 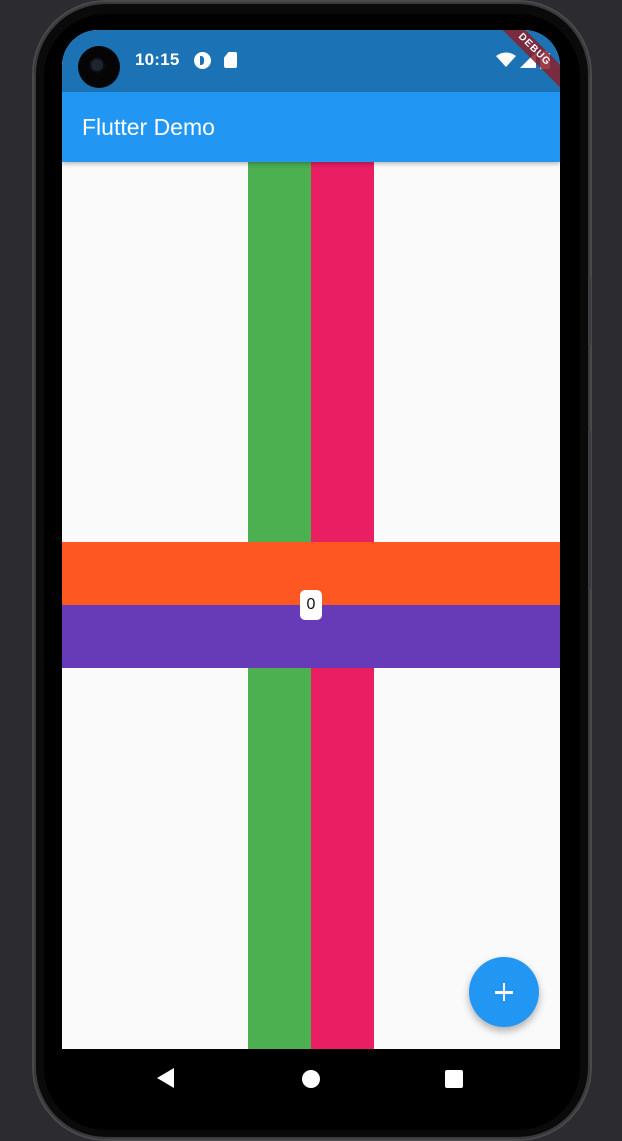 What do you see at coordinates (589, 311) in the screenshot?
I see `volume-button` at bounding box center [589, 311].